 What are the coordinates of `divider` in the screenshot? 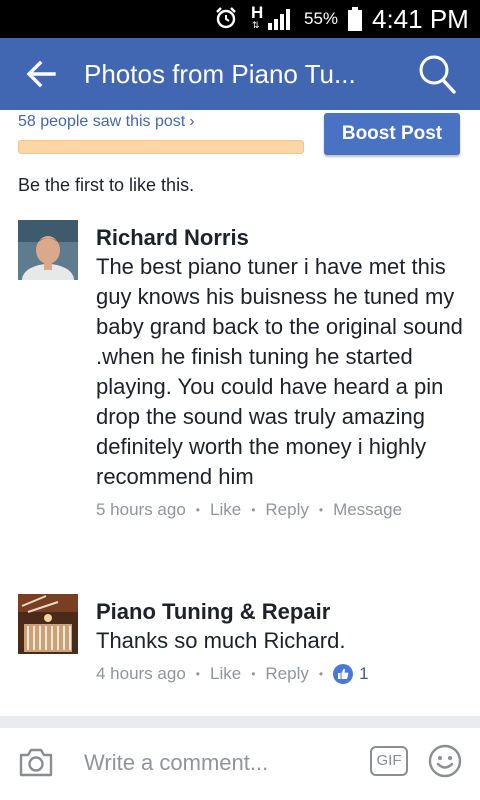 It's located at (240, 722).